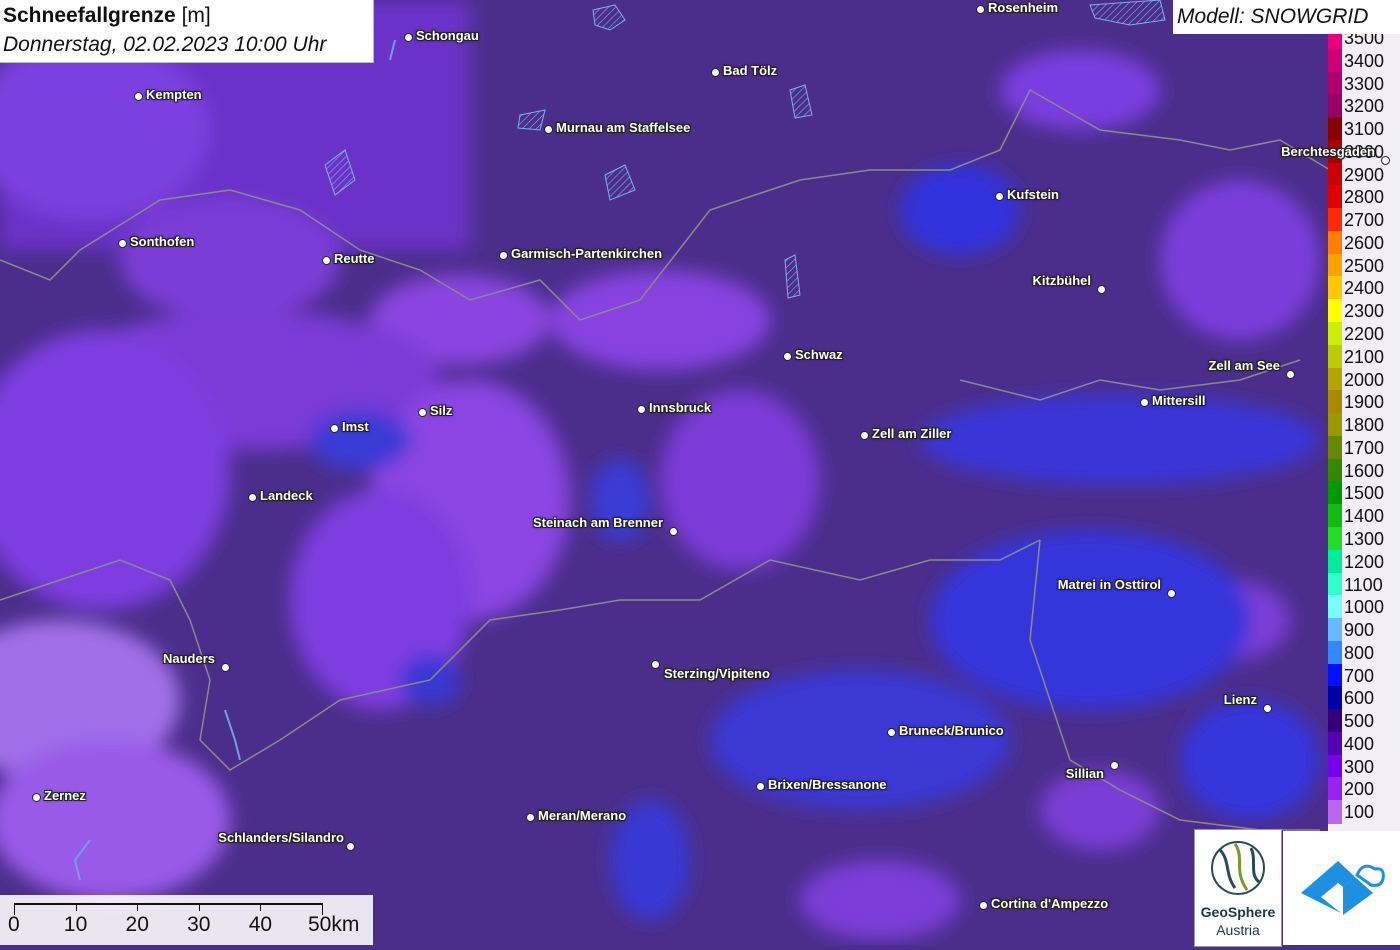 The image size is (1400, 950). Describe the element at coordinates (260, 924) in the screenshot. I see `scale-label: 40` at that location.